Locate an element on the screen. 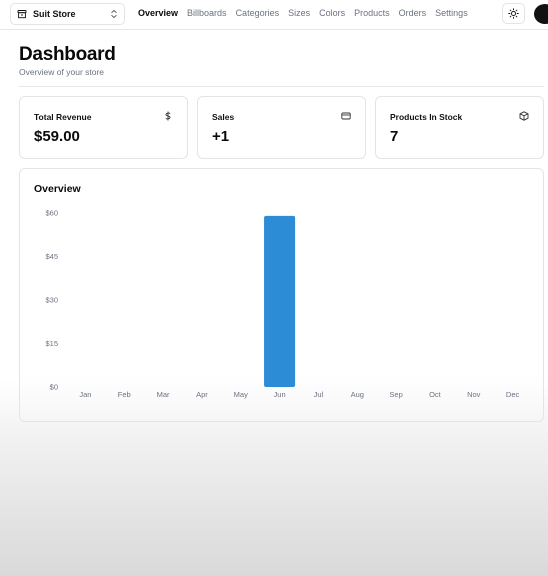 The width and height of the screenshot is (548, 576). x-tick-label: Apr is located at coordinates (202, 394).